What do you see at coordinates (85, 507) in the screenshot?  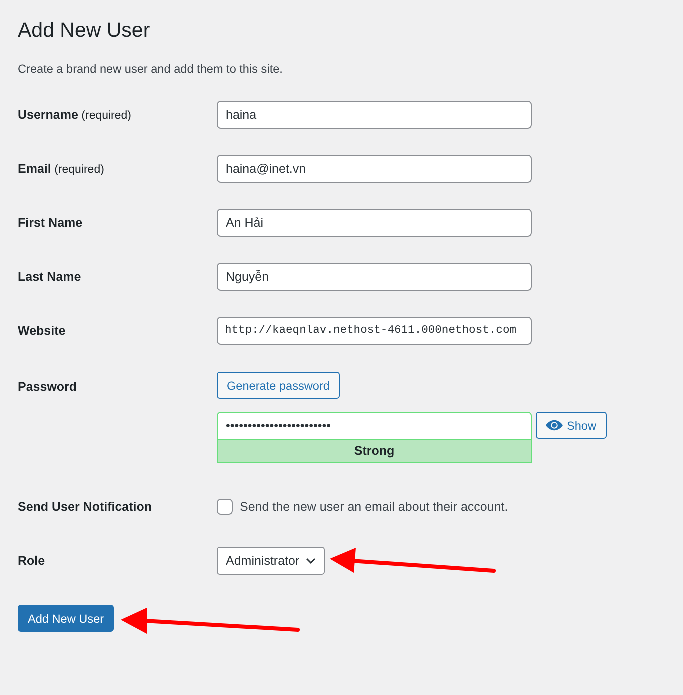 I see `field-label: Send User Notification` at bounding box center [85, 507].